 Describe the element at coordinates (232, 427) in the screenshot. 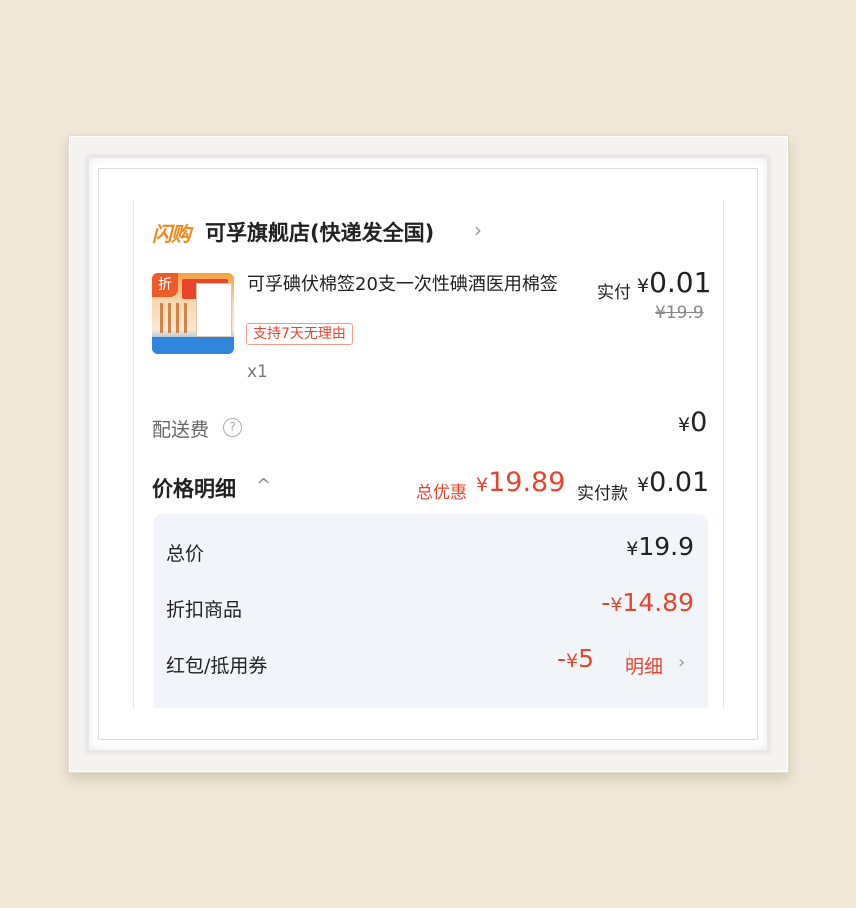

I see `question-mark-icon: ?` at that location.